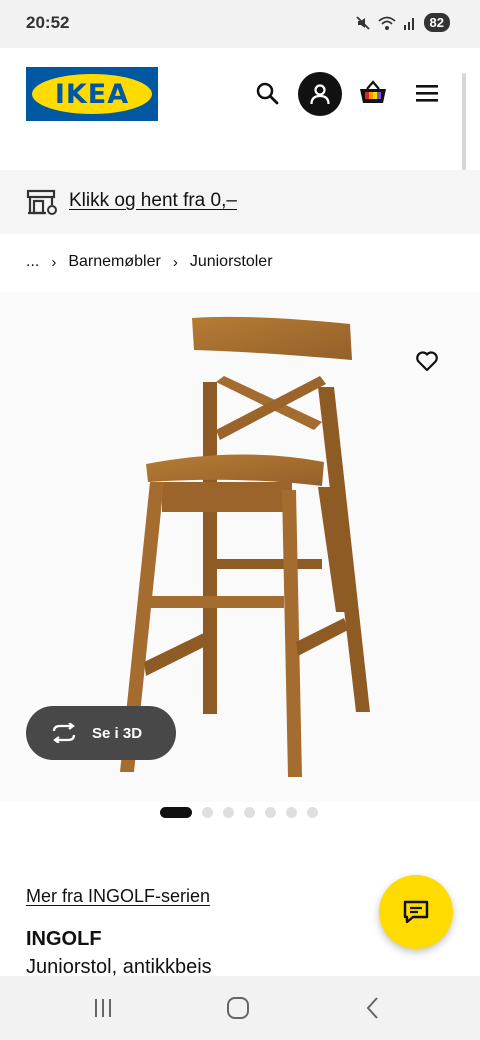 This screenshot has height=1040, width=480. I want to click on status-time: 20:52, so click(48, 22).